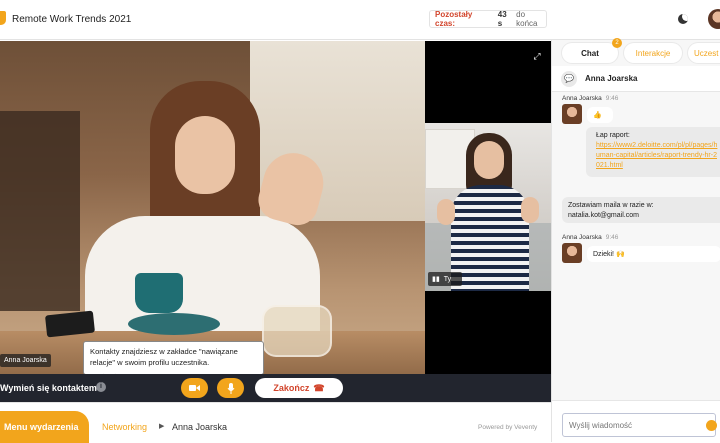 This screenshot has height=443, width=720. I want to click on microphone-icon, so click(230, 388).